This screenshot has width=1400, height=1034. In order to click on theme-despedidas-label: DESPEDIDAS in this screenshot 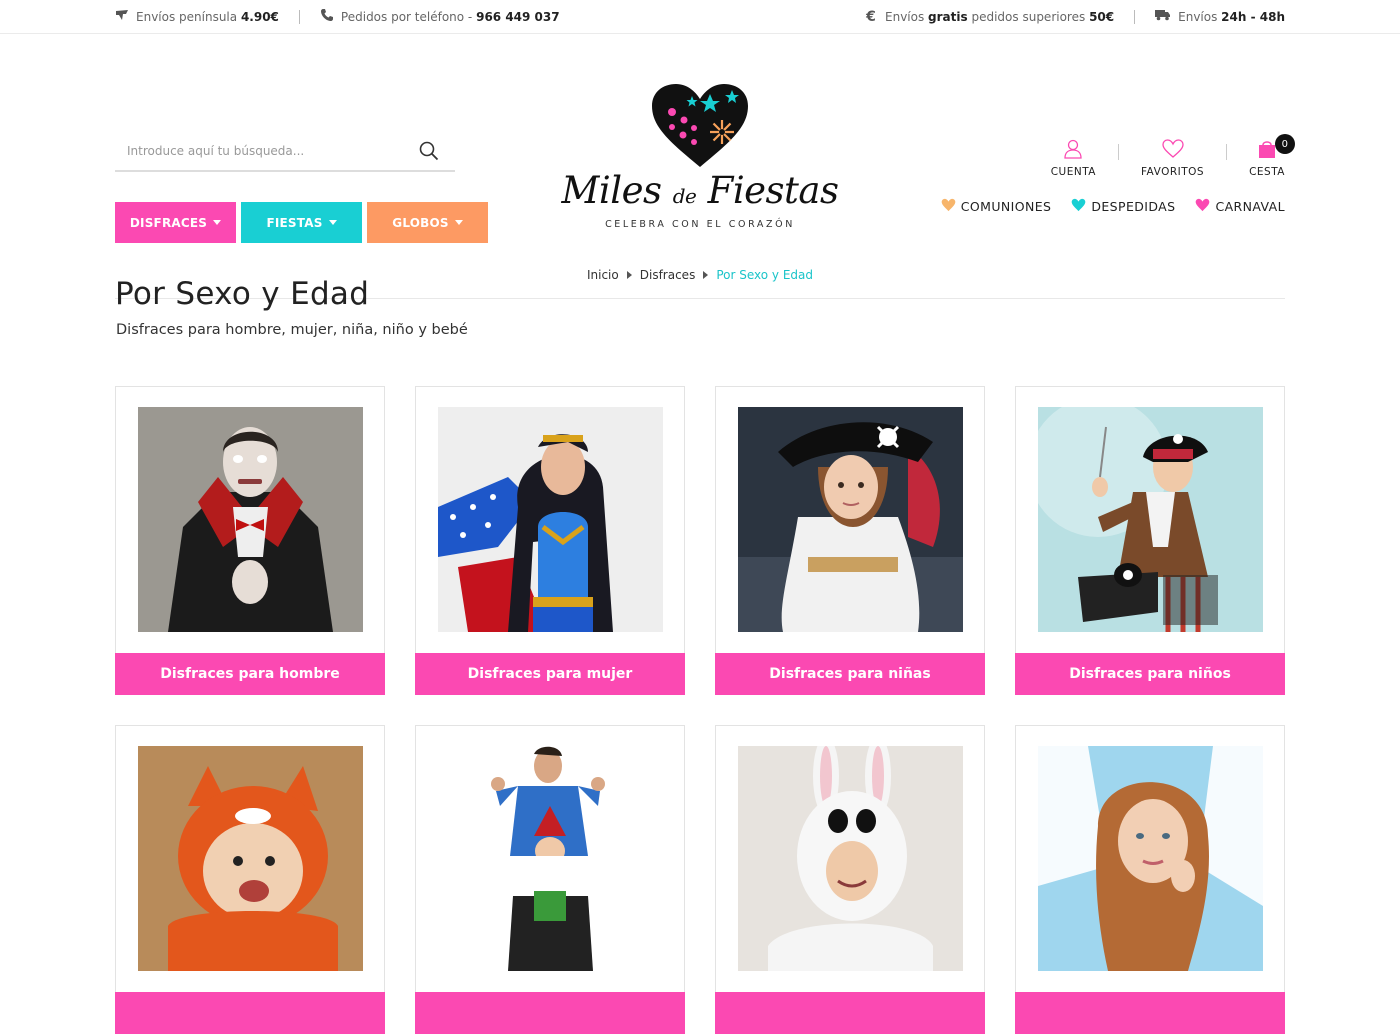, I will do `click(1133, 206)`.